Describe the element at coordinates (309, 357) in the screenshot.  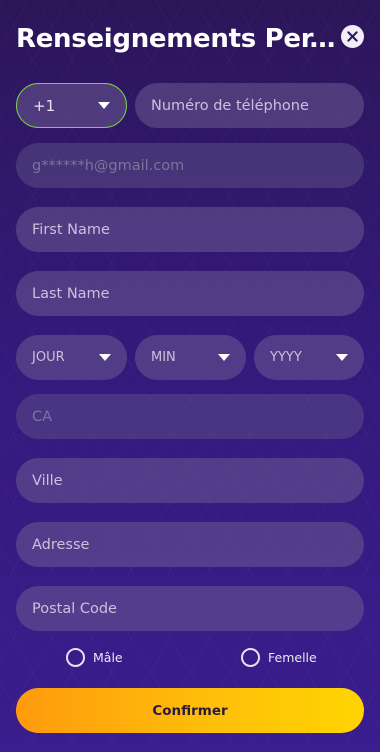
I see `birth-year-select: YYYY` at that location.